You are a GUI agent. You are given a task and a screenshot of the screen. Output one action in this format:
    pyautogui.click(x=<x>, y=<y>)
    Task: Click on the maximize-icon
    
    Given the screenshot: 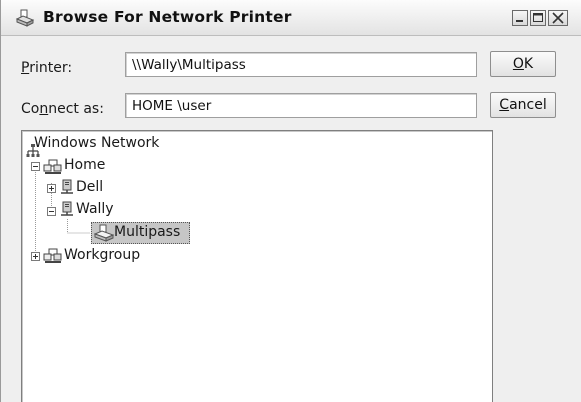 What is the action you would take?
    pyautogui.click(x=538, y=17)
    